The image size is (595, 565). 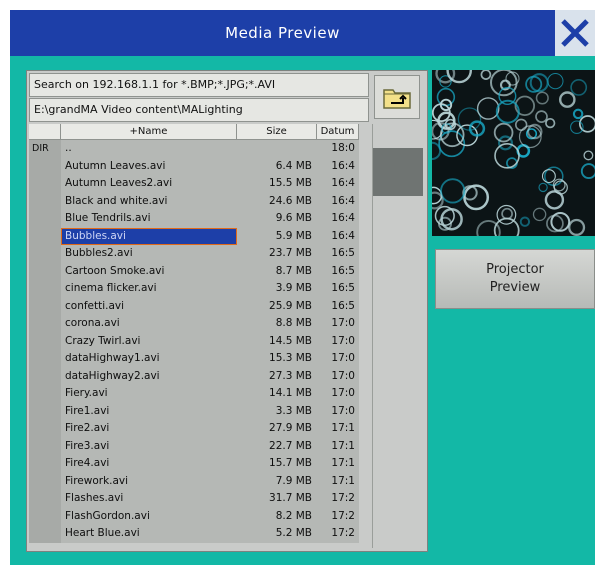 I want to click on table-row: cinema flicker.avi 3.9 MB 16:5, so click(x=199, y=289).